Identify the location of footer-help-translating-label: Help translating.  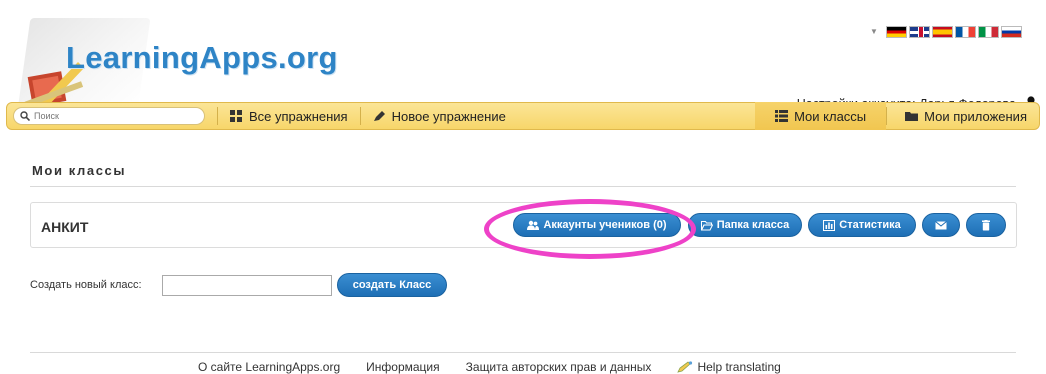
(739, 367).